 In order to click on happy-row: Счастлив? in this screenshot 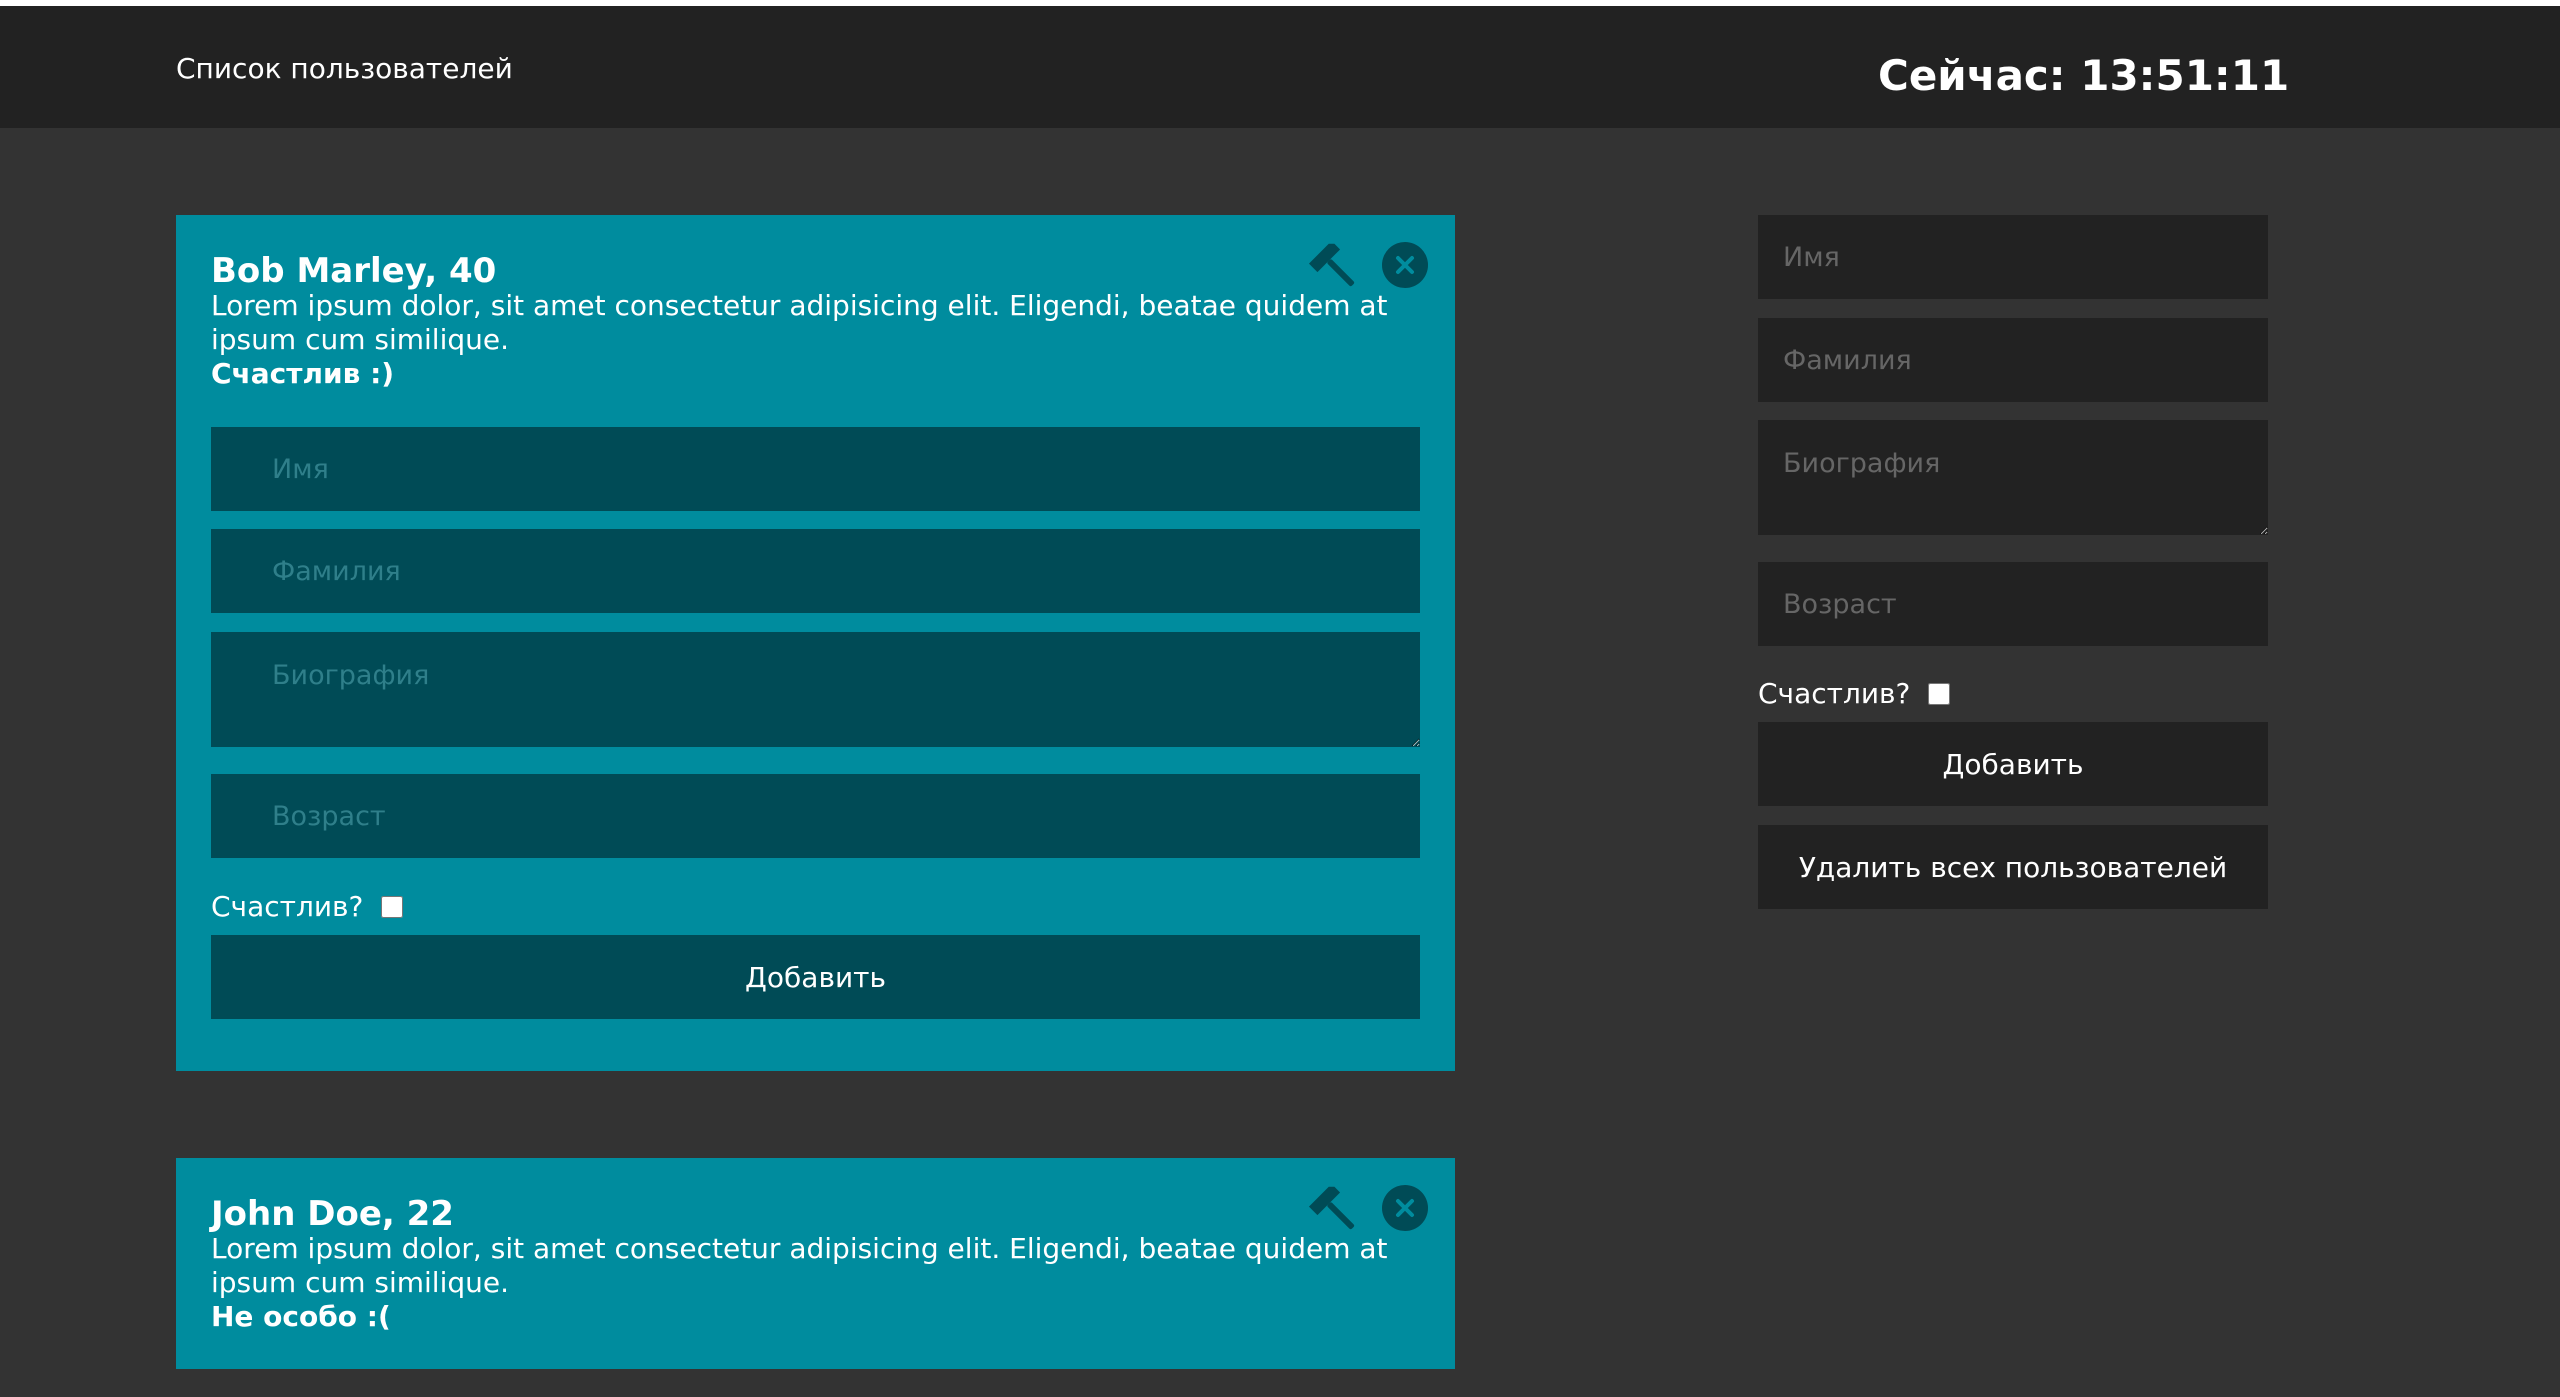, I will do `click(1854, 693)`.